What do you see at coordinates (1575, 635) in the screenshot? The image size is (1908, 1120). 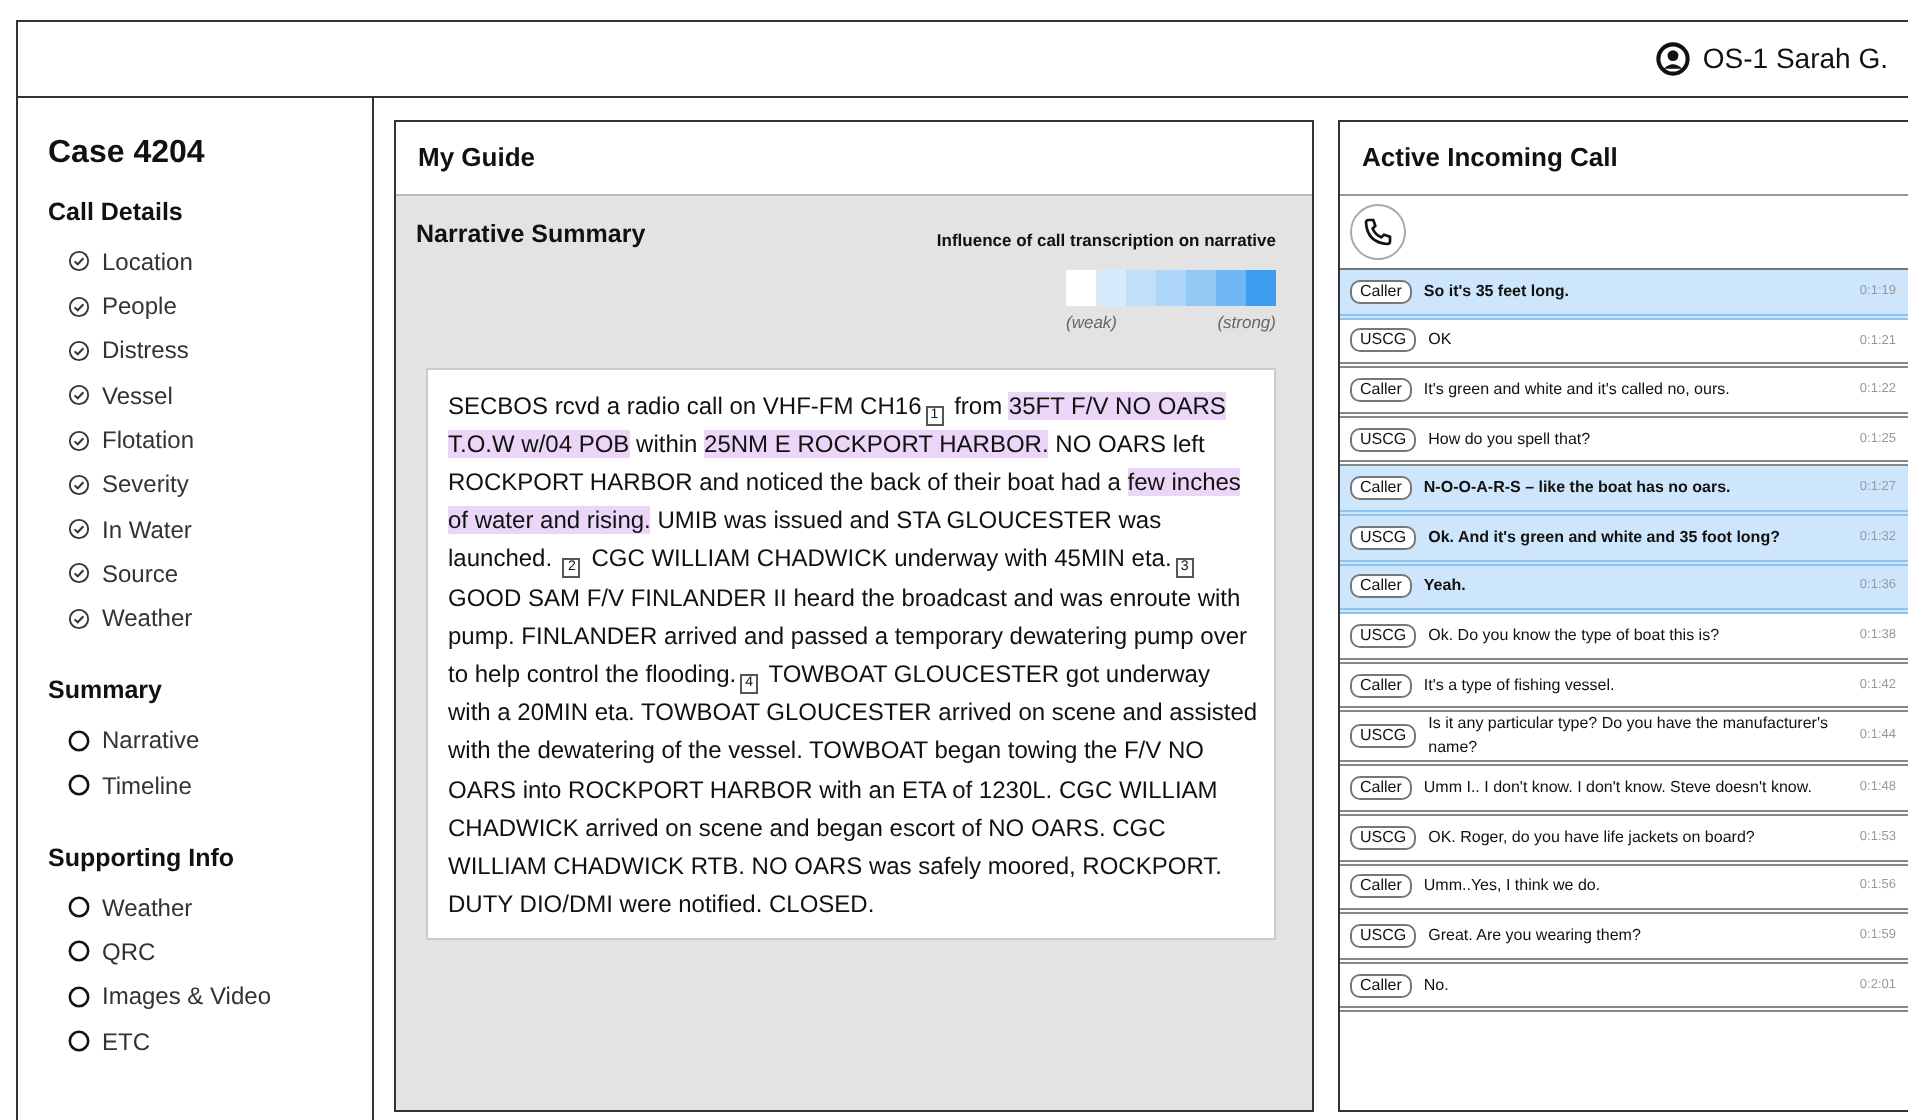 I see `transcript-text: Ok. Do you know the type of boat this is?` at bounding box center [1575, 635].